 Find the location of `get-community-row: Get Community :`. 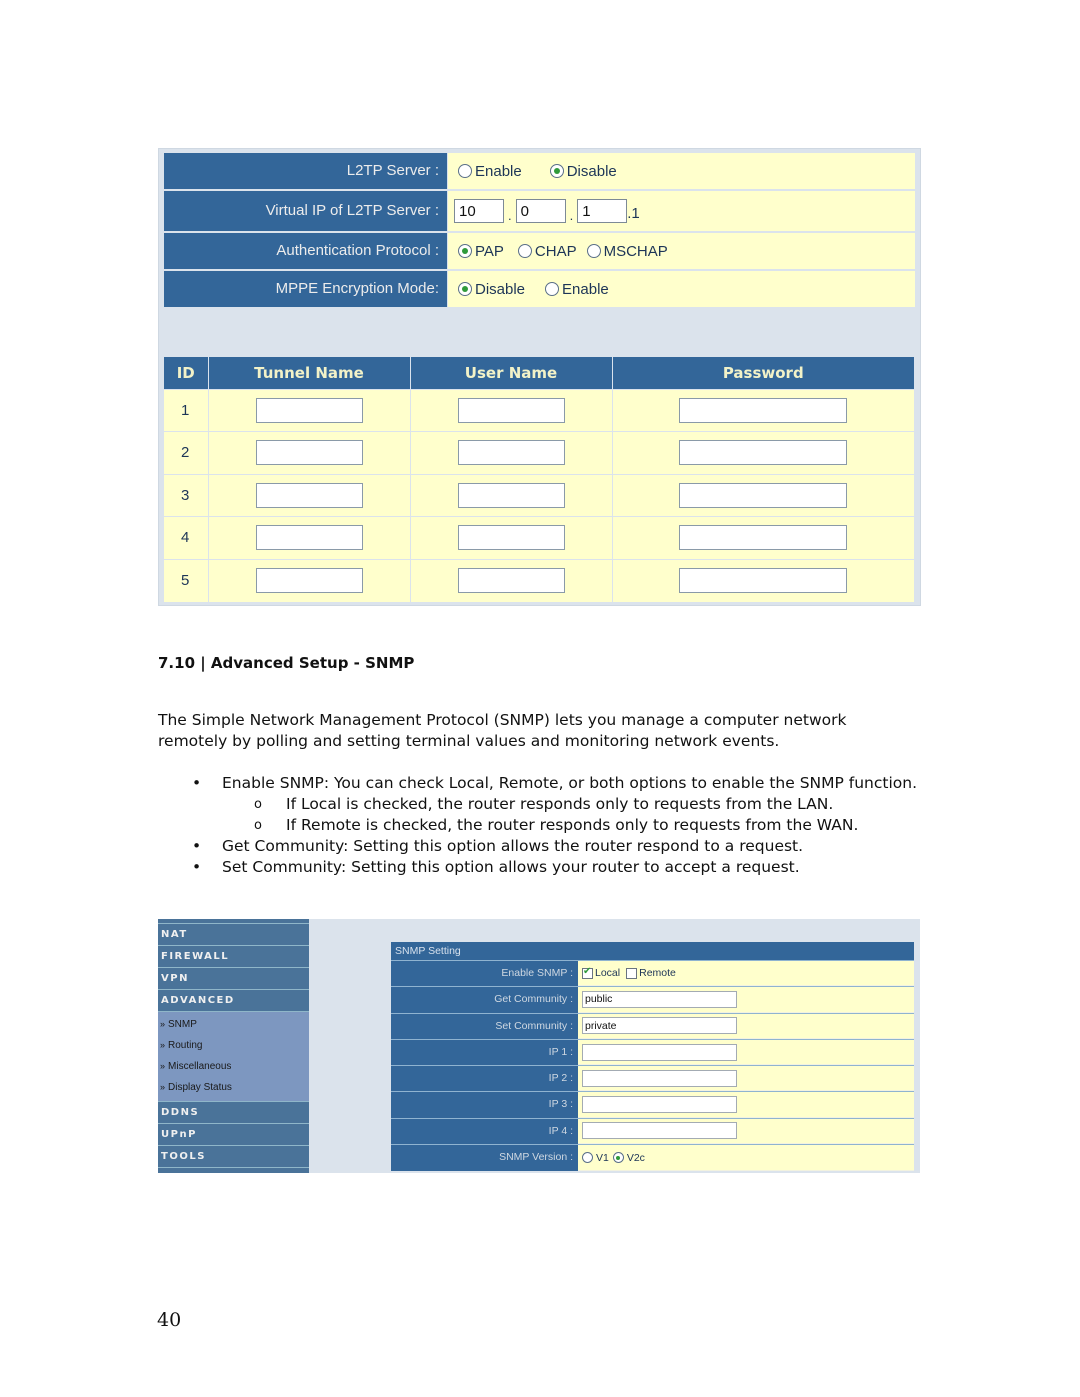

get-community-row: Get Community : is located at coordinates (652, 1000).